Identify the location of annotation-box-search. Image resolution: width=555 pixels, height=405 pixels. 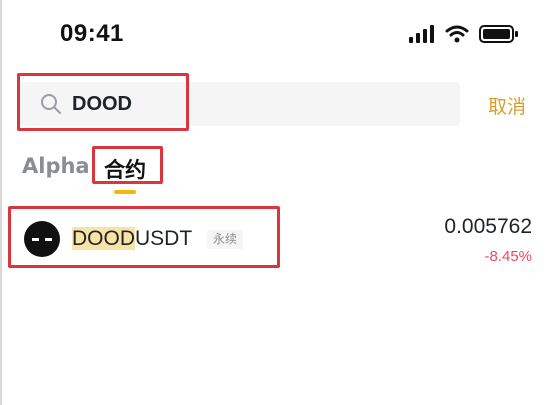
(103, 102).